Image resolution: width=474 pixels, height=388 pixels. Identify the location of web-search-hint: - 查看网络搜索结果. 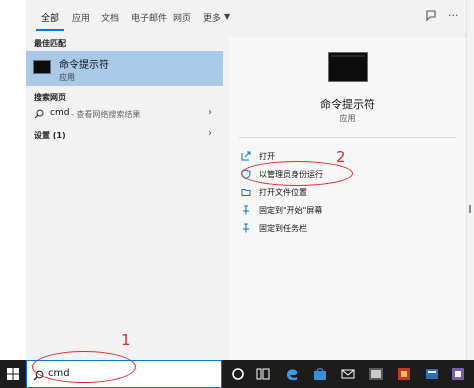
(106, 114).